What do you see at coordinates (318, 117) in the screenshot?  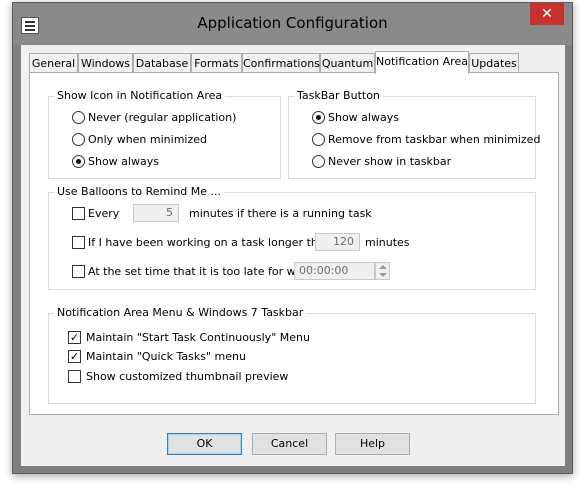 I see `radio-taskbar-show-always` at bounding box center [318, 117].